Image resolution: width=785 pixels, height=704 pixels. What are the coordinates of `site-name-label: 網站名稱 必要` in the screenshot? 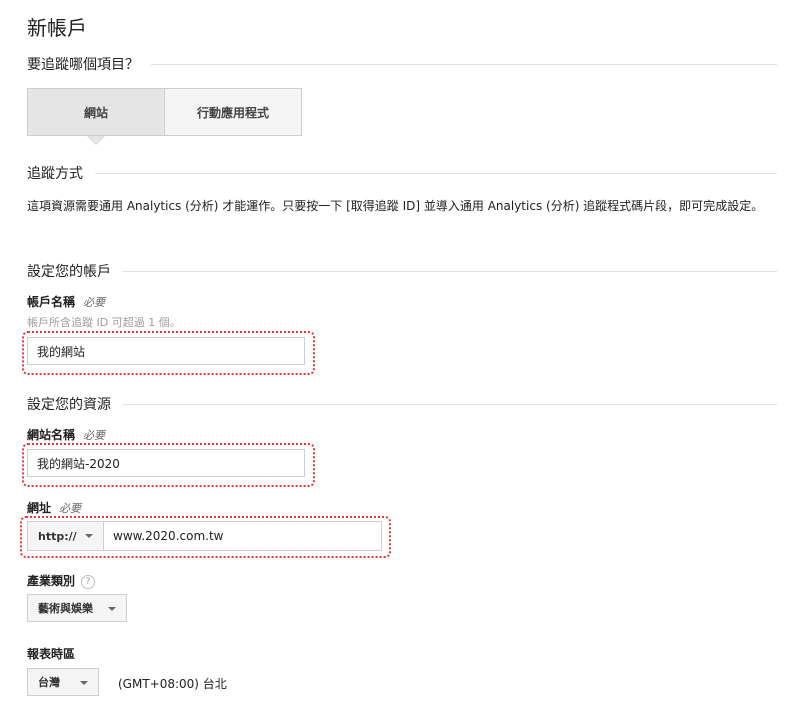 It's located at (66, 434).